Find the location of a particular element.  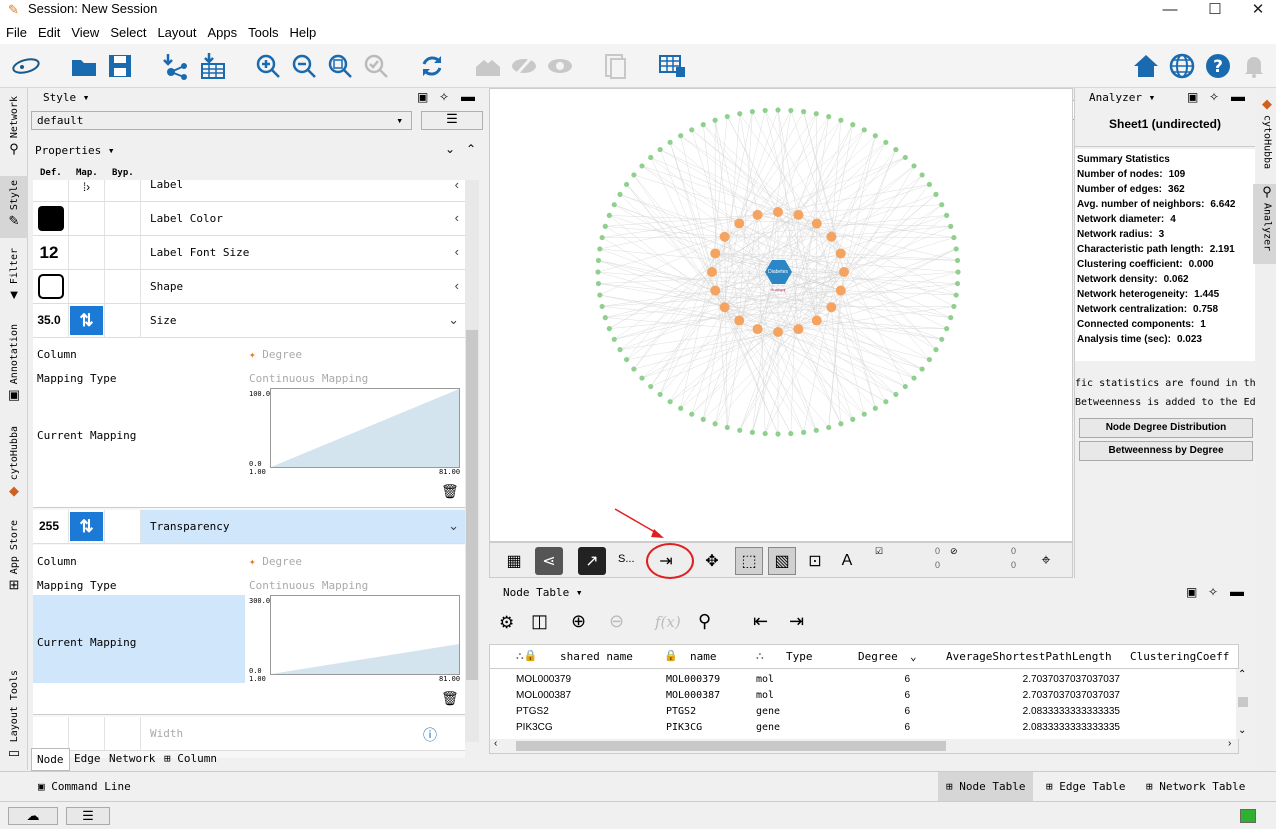

open-session-icon is located at coordinates (84, 66).